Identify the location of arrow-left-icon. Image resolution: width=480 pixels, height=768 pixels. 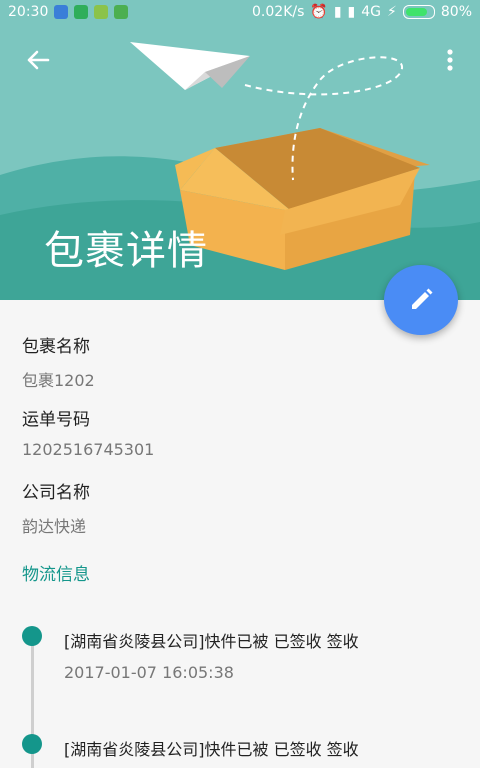
(38, 60).